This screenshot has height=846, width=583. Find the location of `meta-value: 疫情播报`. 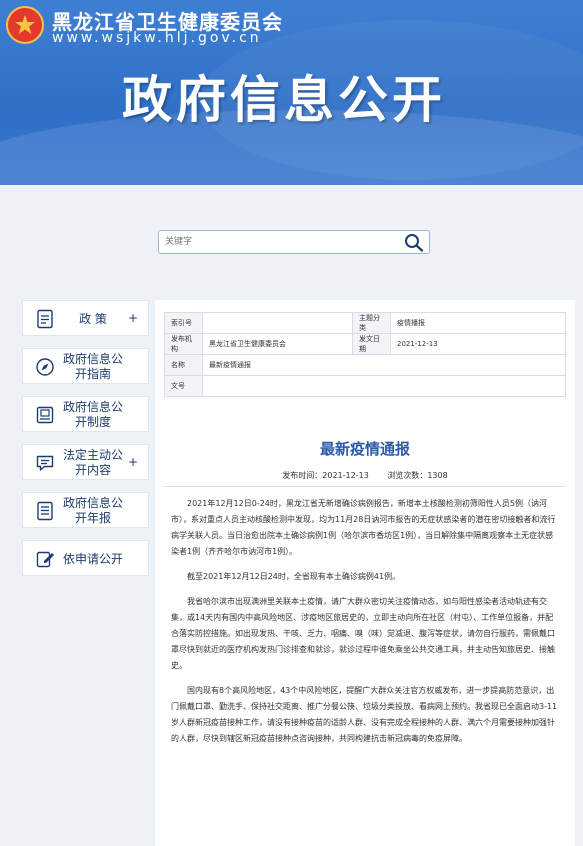

meta-value: 疫情播报 is located at coordinates (478, 323).